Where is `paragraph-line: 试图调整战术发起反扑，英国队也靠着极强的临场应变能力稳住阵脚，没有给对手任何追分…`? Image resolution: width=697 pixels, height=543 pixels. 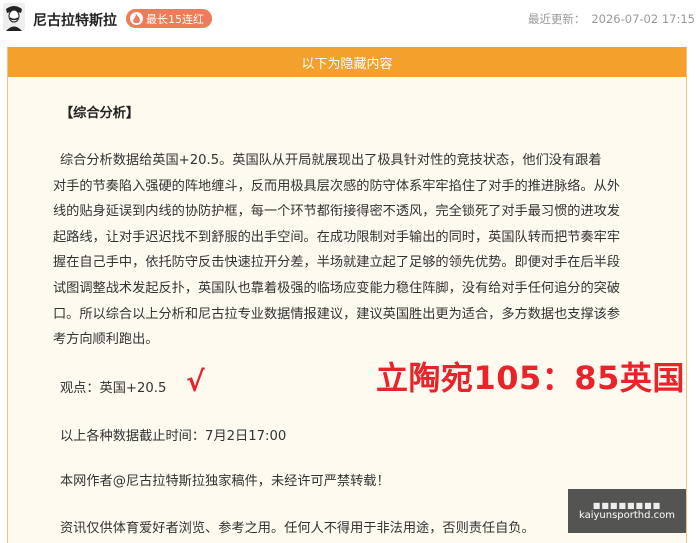
paragraph-line: 试图调整战术发起反扑，英国队也靠着极强的临场应变能力稳住阵脚，没有给对手任何追分… is located at coordinates (337, 288).